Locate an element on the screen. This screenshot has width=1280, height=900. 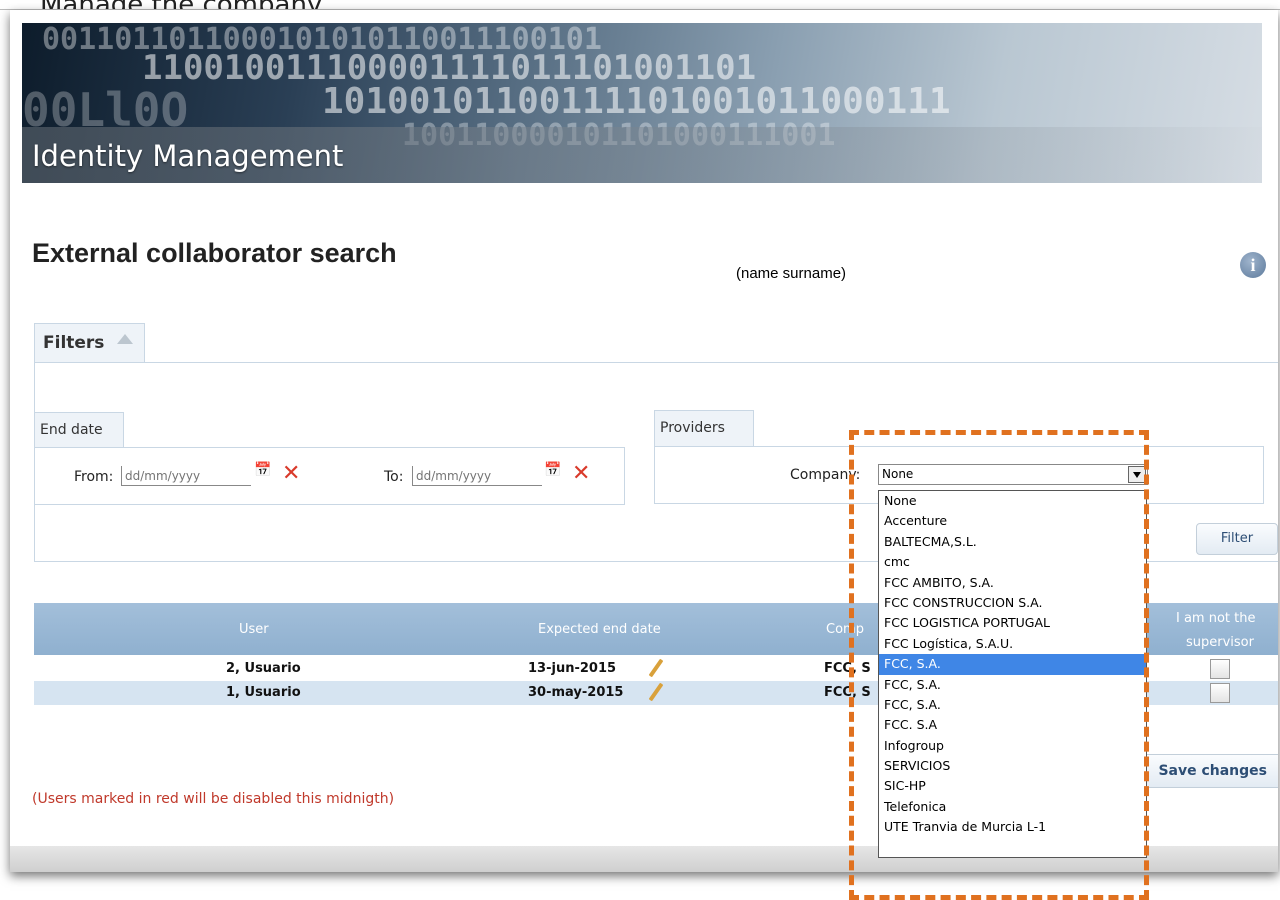
info-icon: i is located at coordinates (1253, 265).